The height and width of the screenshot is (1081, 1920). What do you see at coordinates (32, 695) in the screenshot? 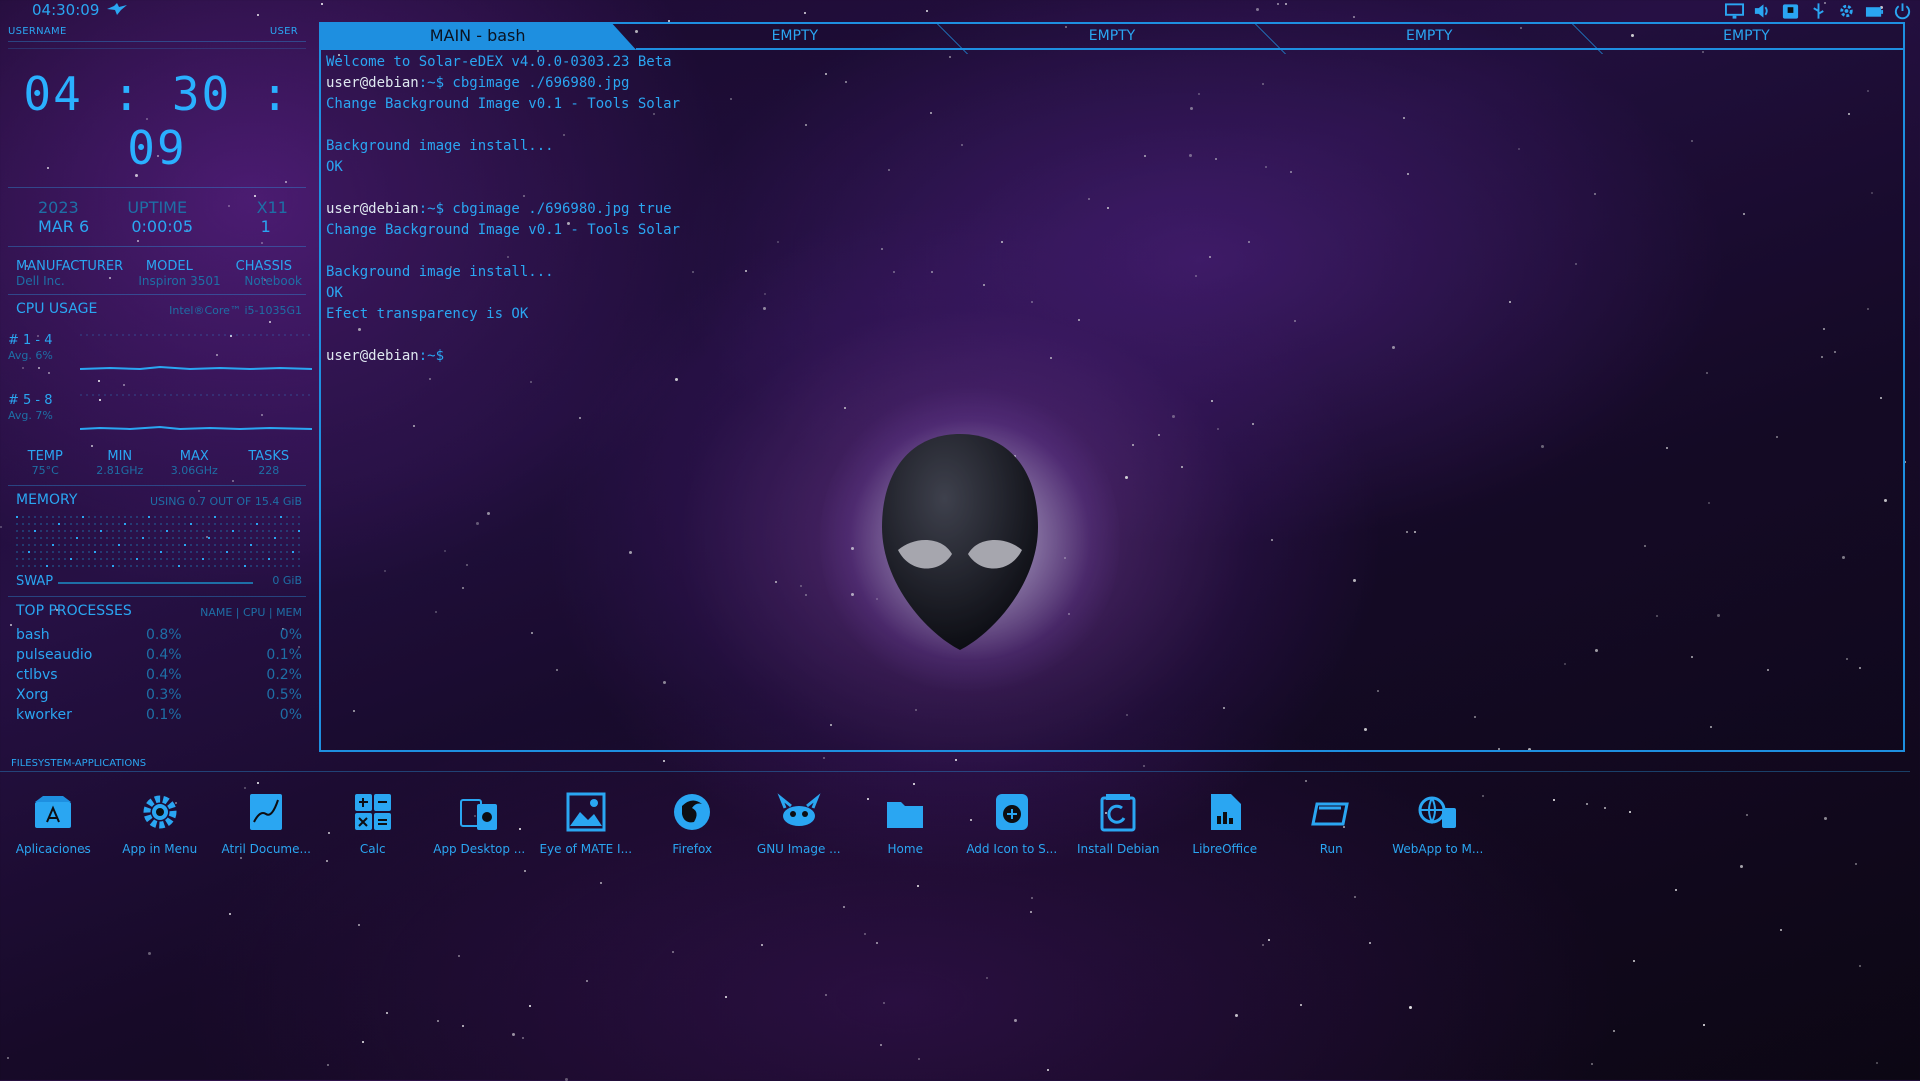
I see `process-name: Xorg` at bounding box center [32, 695].